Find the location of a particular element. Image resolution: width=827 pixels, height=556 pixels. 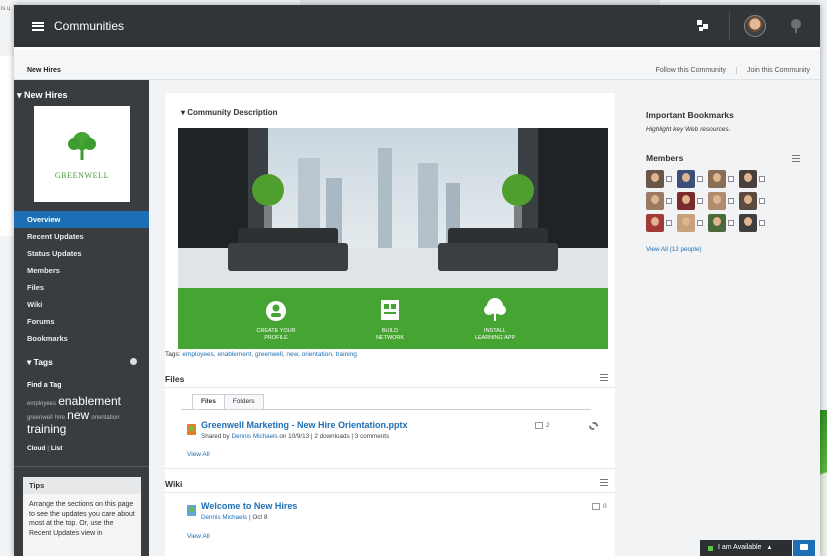

app-switcher-icon is located at coordinates (704, 26).